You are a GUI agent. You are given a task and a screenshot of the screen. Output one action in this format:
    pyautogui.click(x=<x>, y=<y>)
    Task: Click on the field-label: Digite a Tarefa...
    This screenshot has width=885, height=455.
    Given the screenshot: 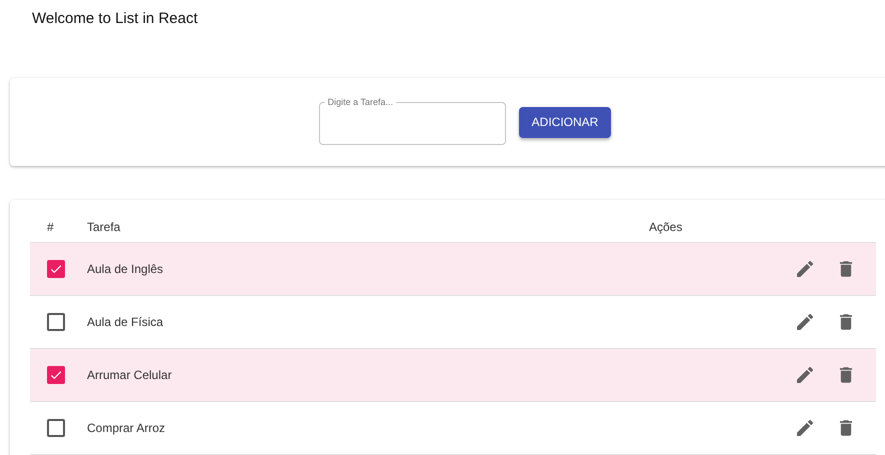 What is the action you would take?
    pyautogui.click(x=360, y=102)
    